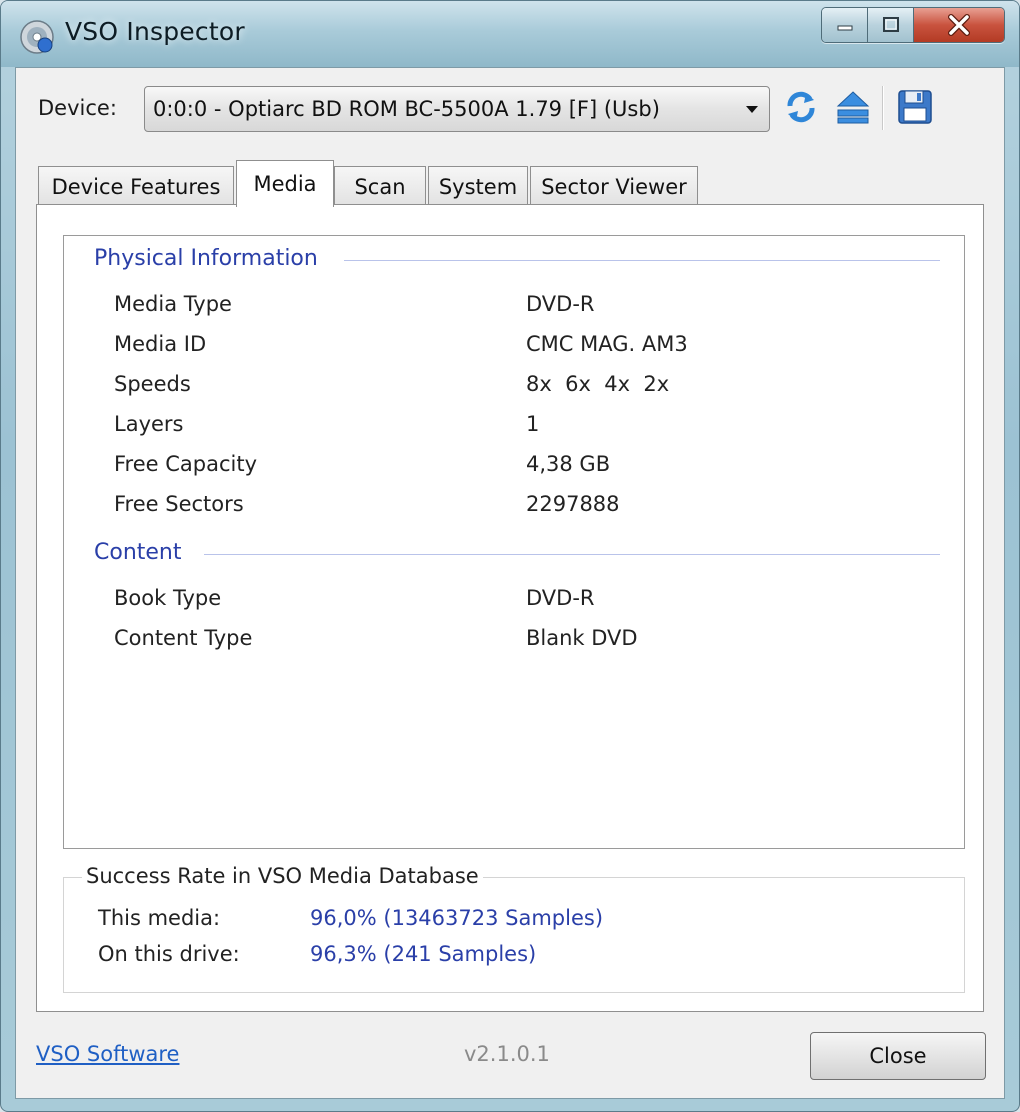 This screenshot has width=1020, height=1112. I want to click on tab-scan: Scan, so click(380, 186).